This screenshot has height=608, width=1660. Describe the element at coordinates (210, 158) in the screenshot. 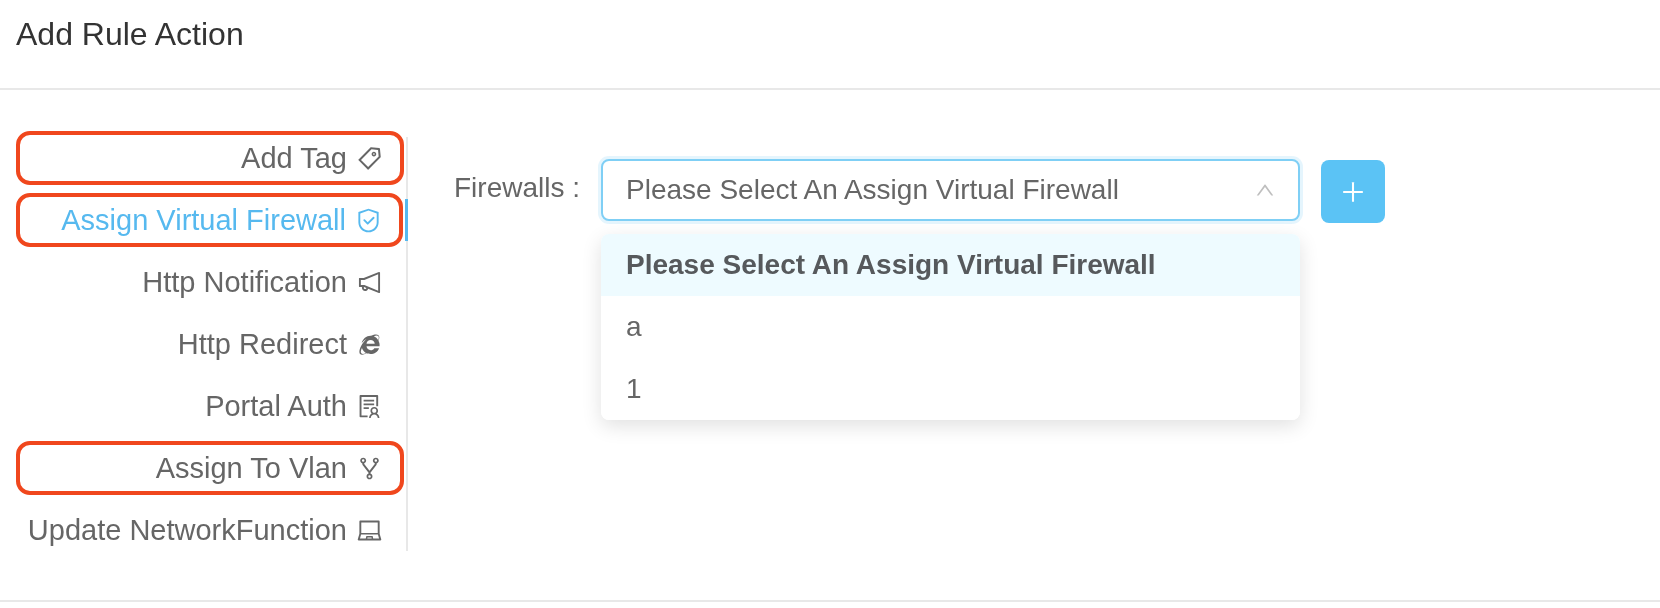

I see `sidebar-tab: Add Tag` at that location.